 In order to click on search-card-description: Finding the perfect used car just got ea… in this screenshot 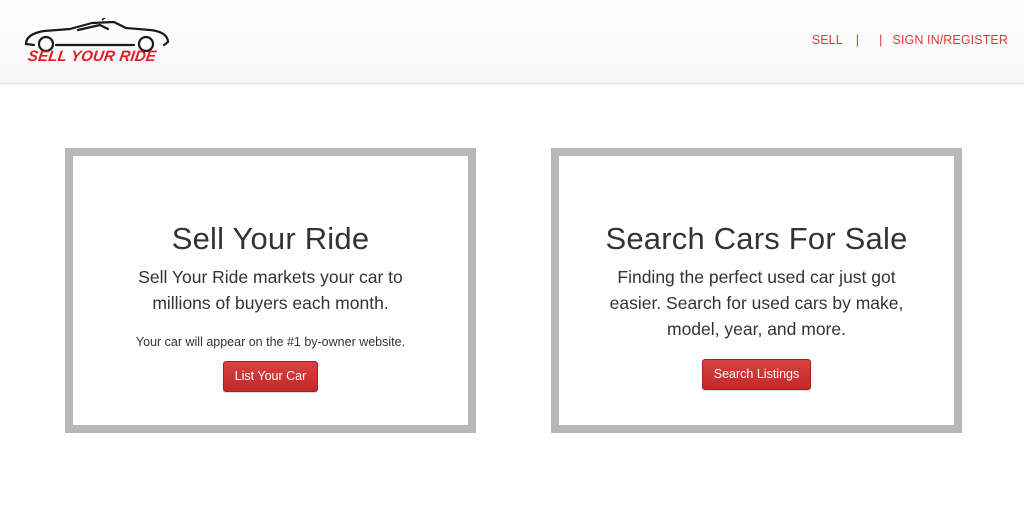, I will do `click(756, 303)`.